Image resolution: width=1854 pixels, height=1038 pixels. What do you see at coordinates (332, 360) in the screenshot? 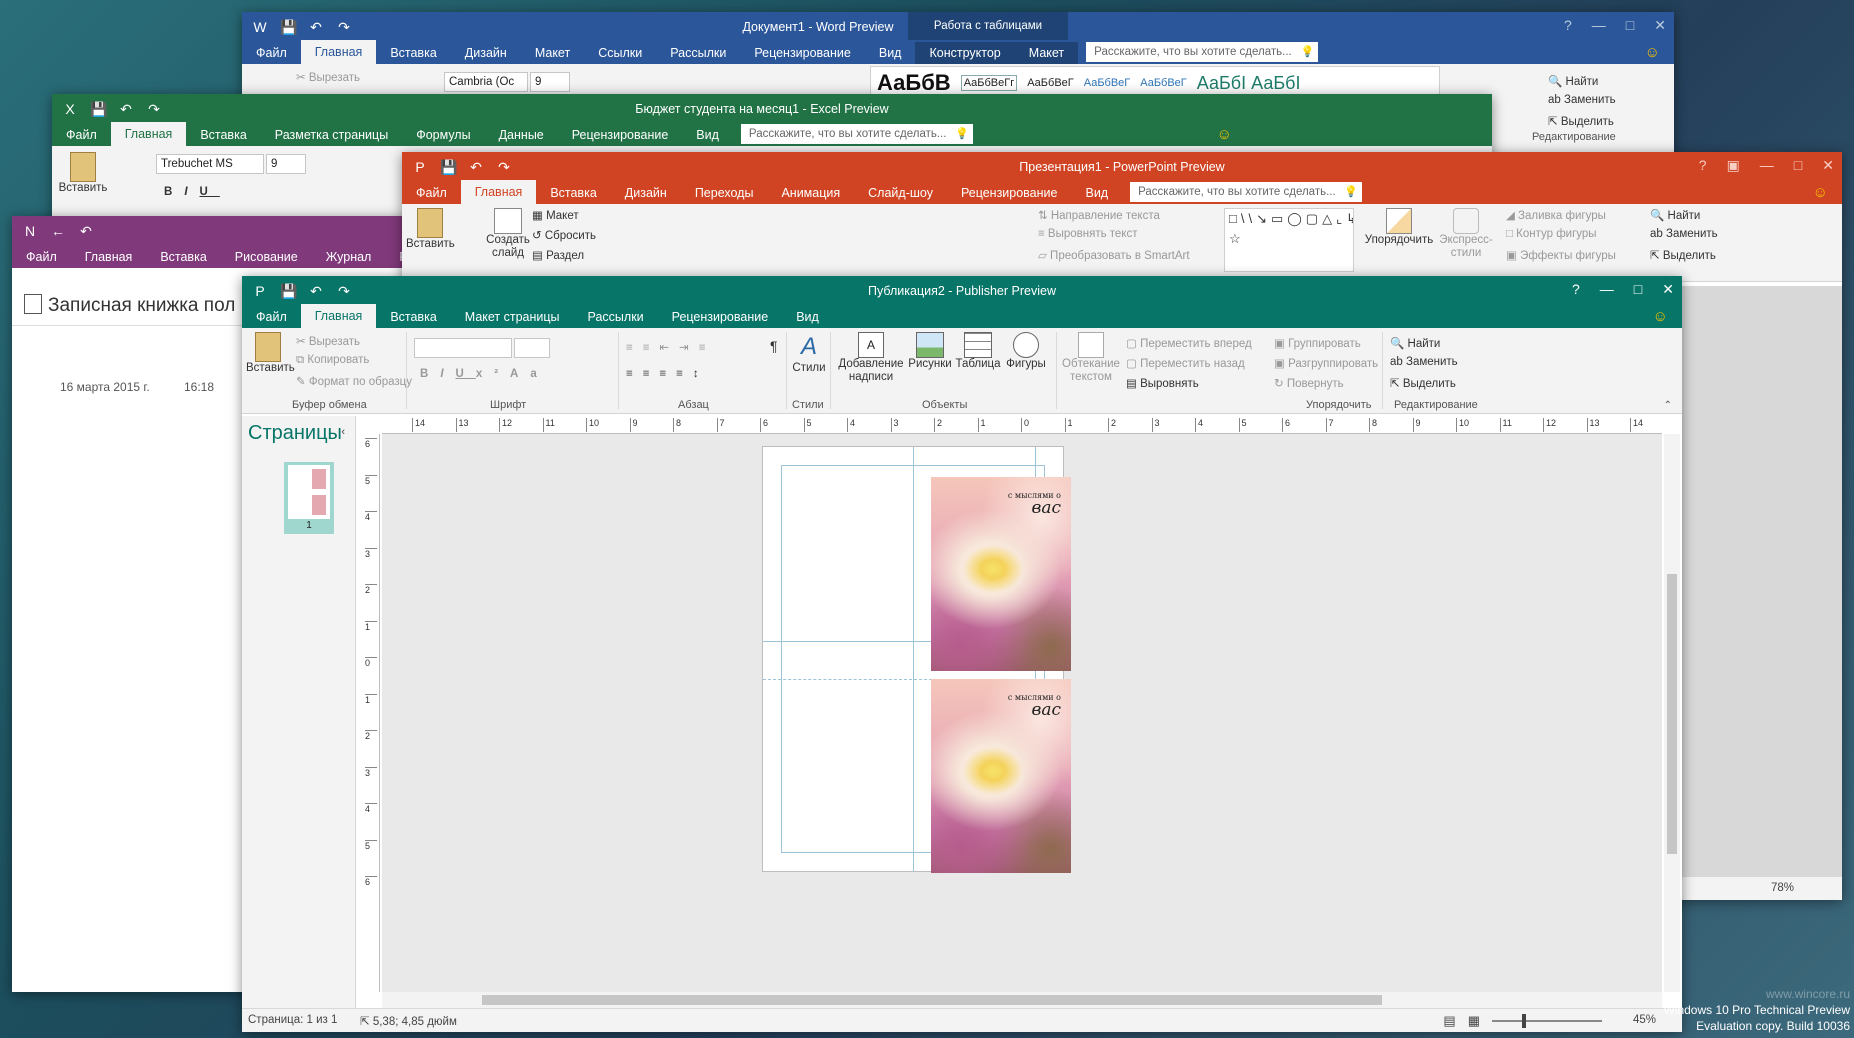
I see `copy-button: ⧉ Копировать` at bounding box center [332, 360].